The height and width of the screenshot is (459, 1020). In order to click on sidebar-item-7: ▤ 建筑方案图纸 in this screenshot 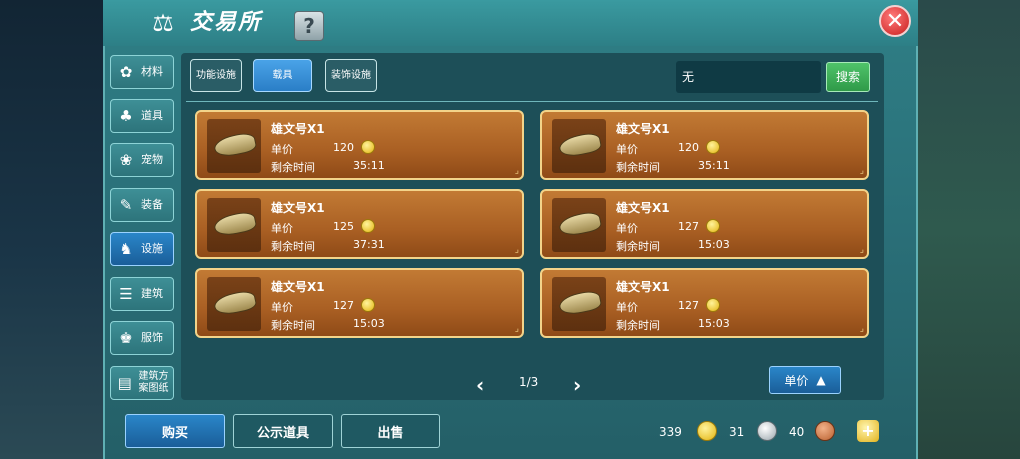, I will do `click(142, 383)`.